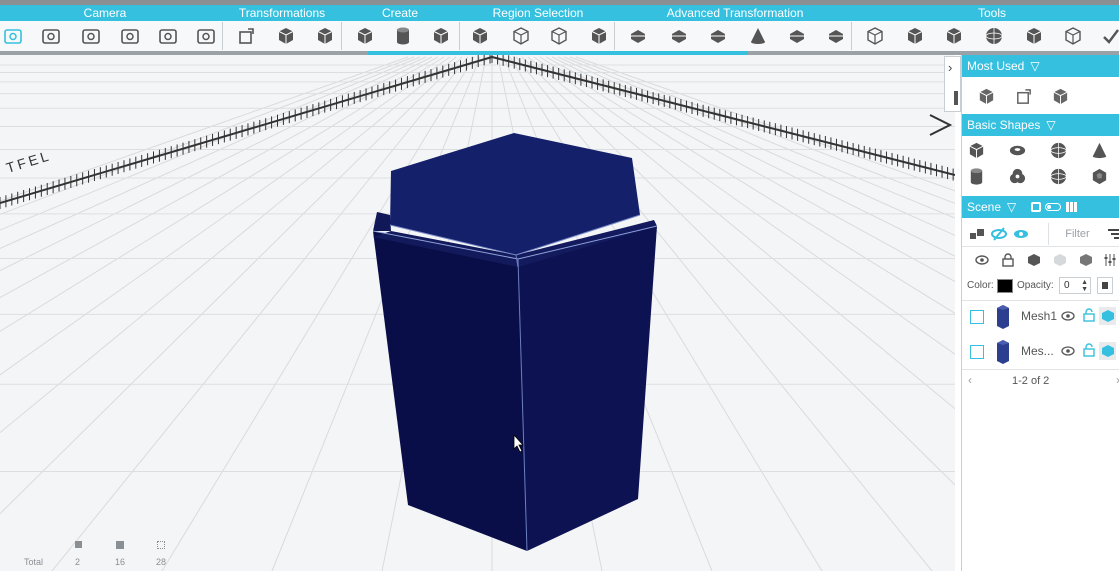  What do you see at coordinates (1017, 176) in the screenshot?
I see `knot-icon` at bounding box center [1017, 176].